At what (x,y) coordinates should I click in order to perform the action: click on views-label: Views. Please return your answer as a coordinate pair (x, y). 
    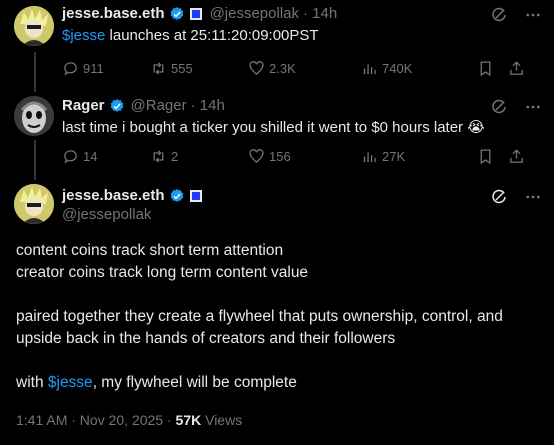
    Looking at the image, I should click on (222, 420).